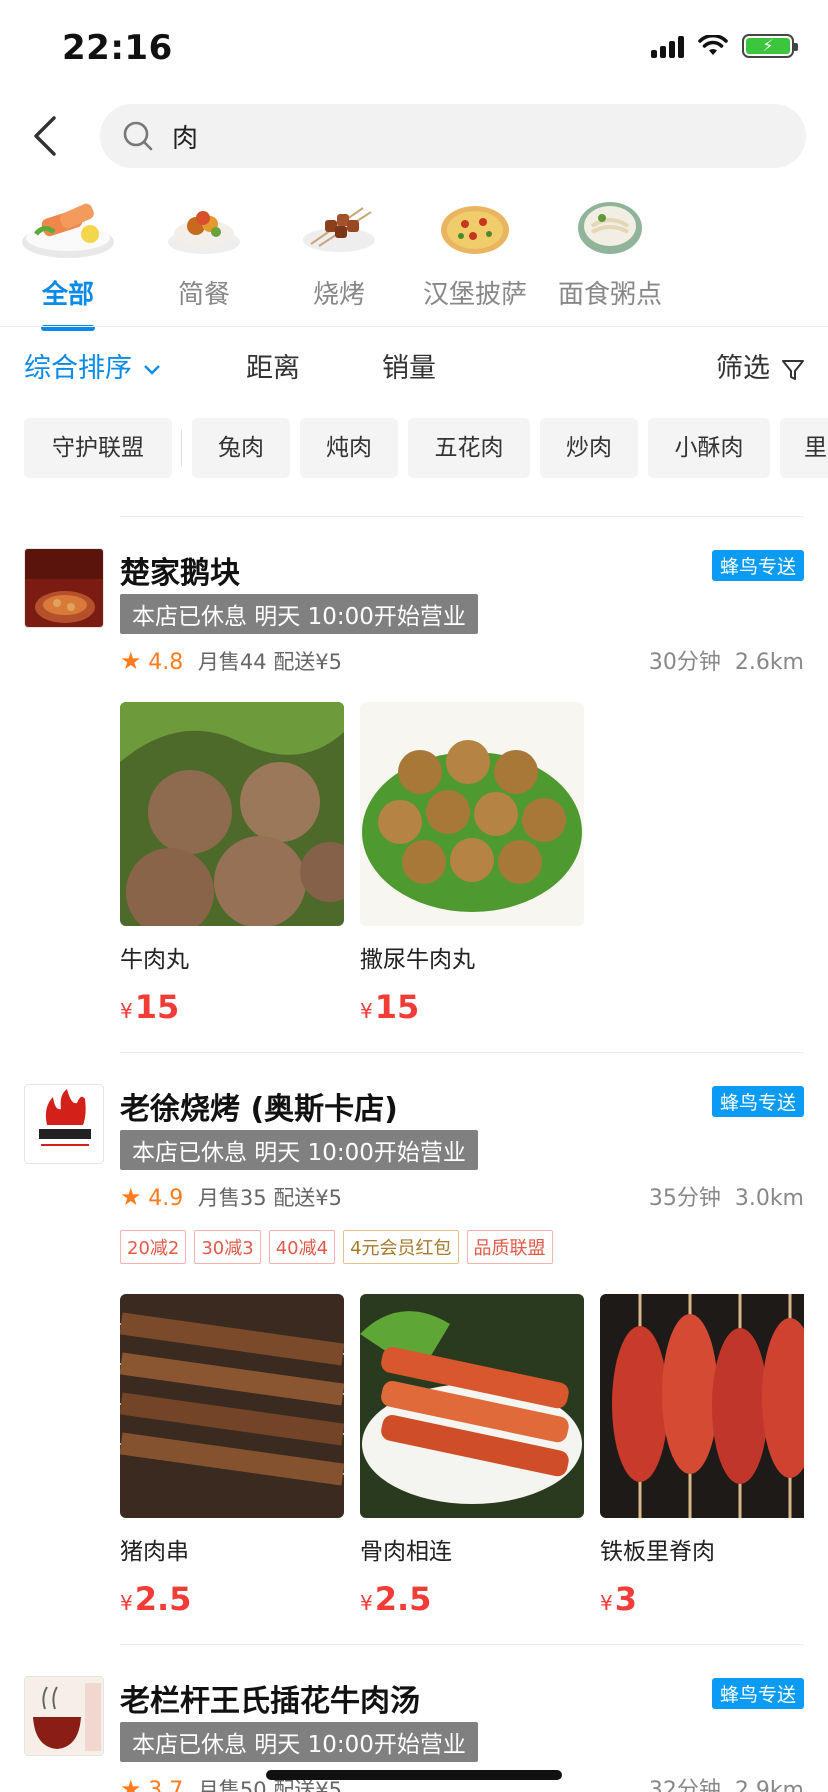 This screenshot has width=828, height=1792. What do you see at coordinates (726, 660) in the screenshot?
I see `shop-time-distance: 30分钟 2.6km` at bounding box center [726, 660].